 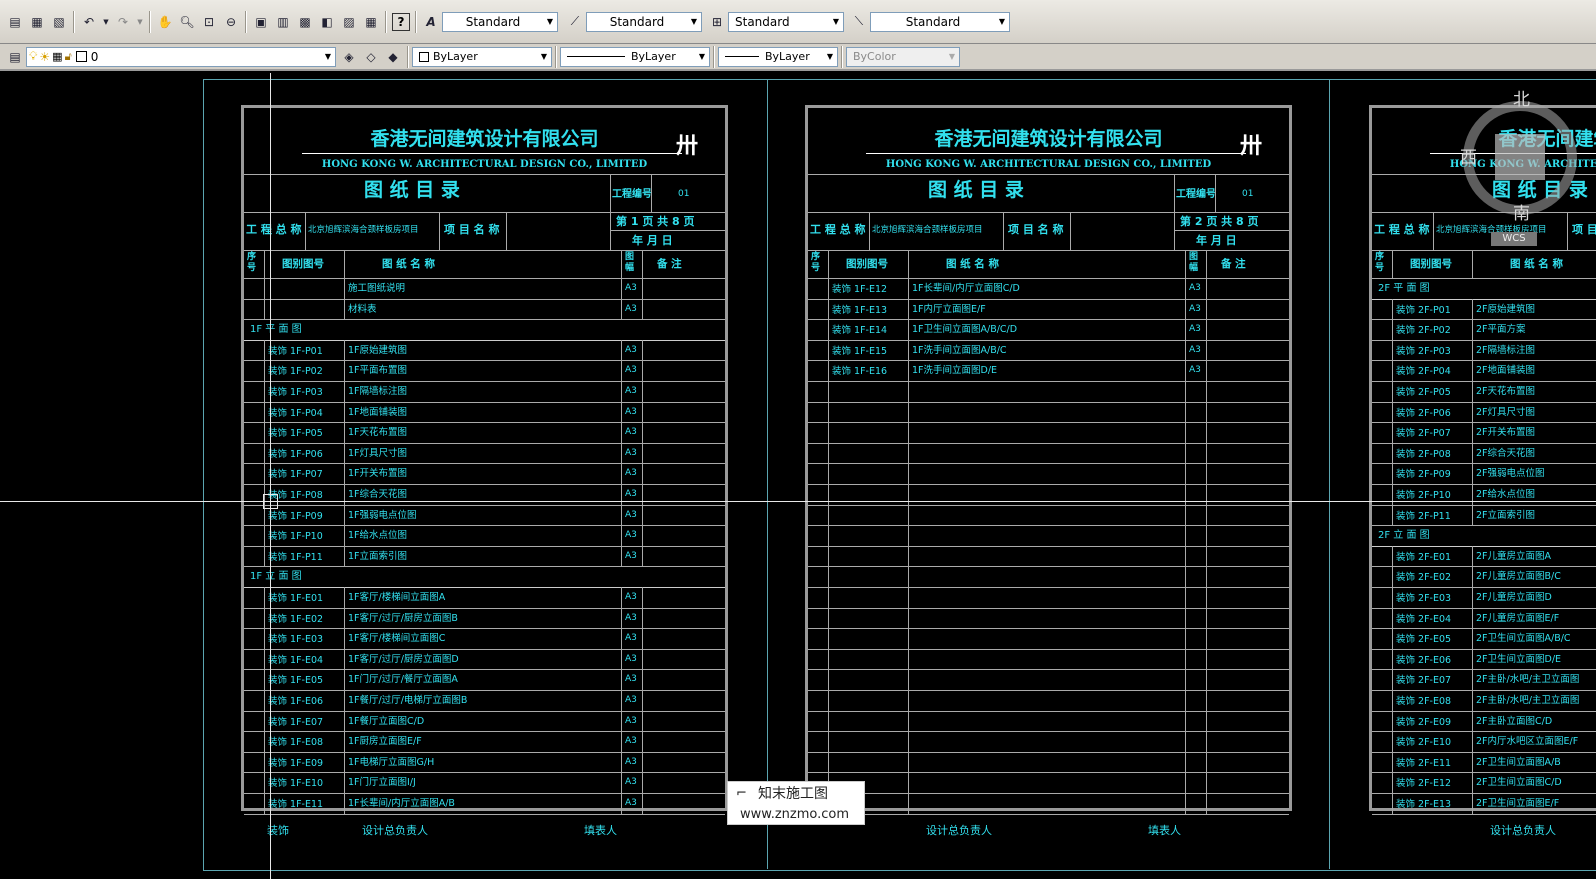 I want to click on match-properties-icon: ▦, so click(x=37, y=22).